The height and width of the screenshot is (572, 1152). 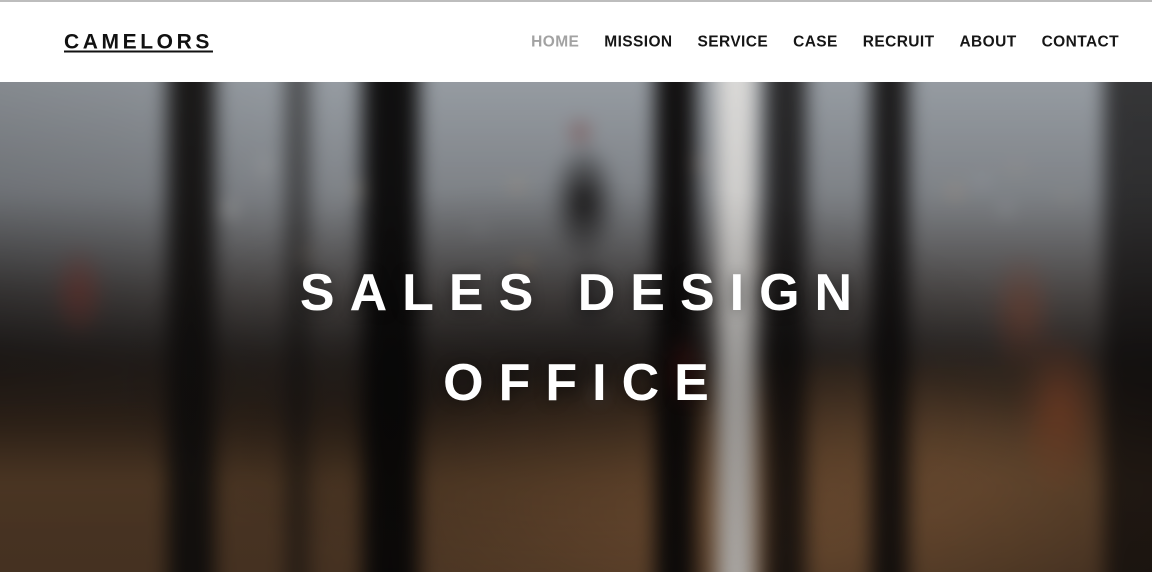 What do you see at coordinates (138, 42) in the screenshot?
I see `site-logo: CAMELORS` at bounding box center [138, 42].